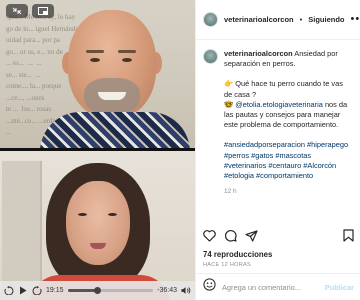 This screenshot has width=360, height=300. What do you see at coordinates (270, 287) in the screenshot?
I see `comment-input` at bounding box center [270, 287].